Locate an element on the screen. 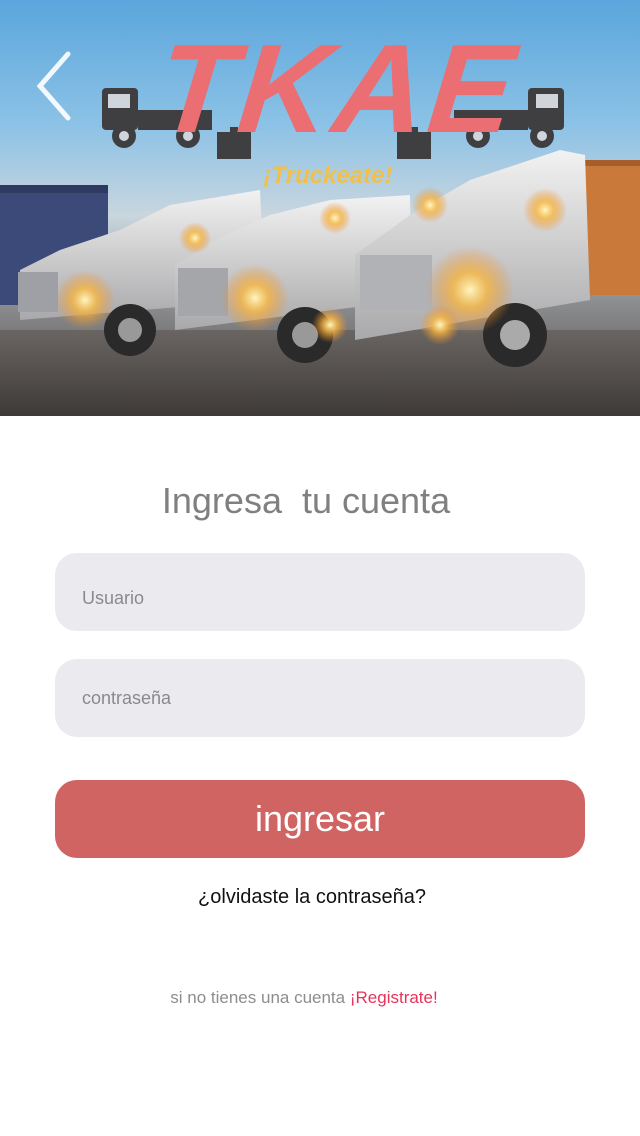 The width and height of the screenshot is (640, 1136). forgot-password-link: ¿olvidaste la contraseña? is located at coordinates (312, 897).